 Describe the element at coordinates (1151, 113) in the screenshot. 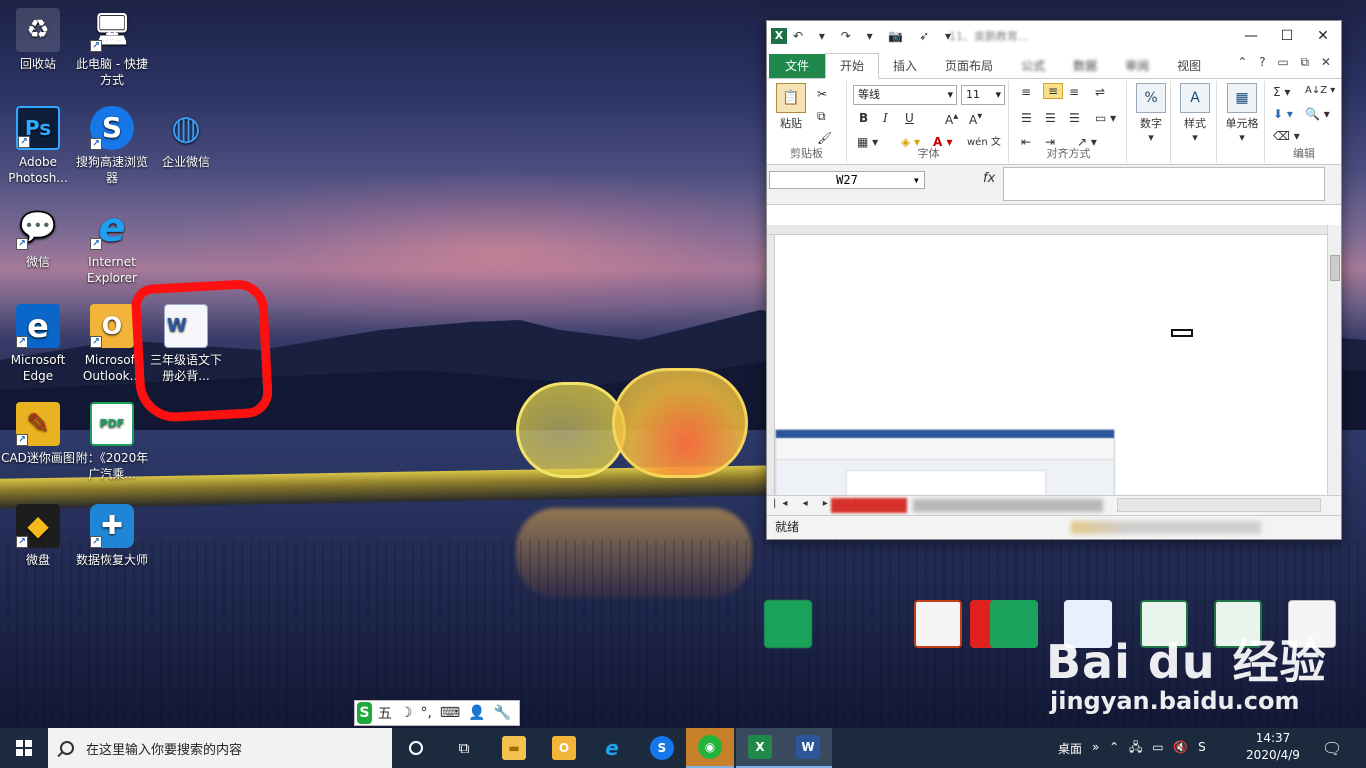

I see `number-format-button: % 数字 ▾` at that location.